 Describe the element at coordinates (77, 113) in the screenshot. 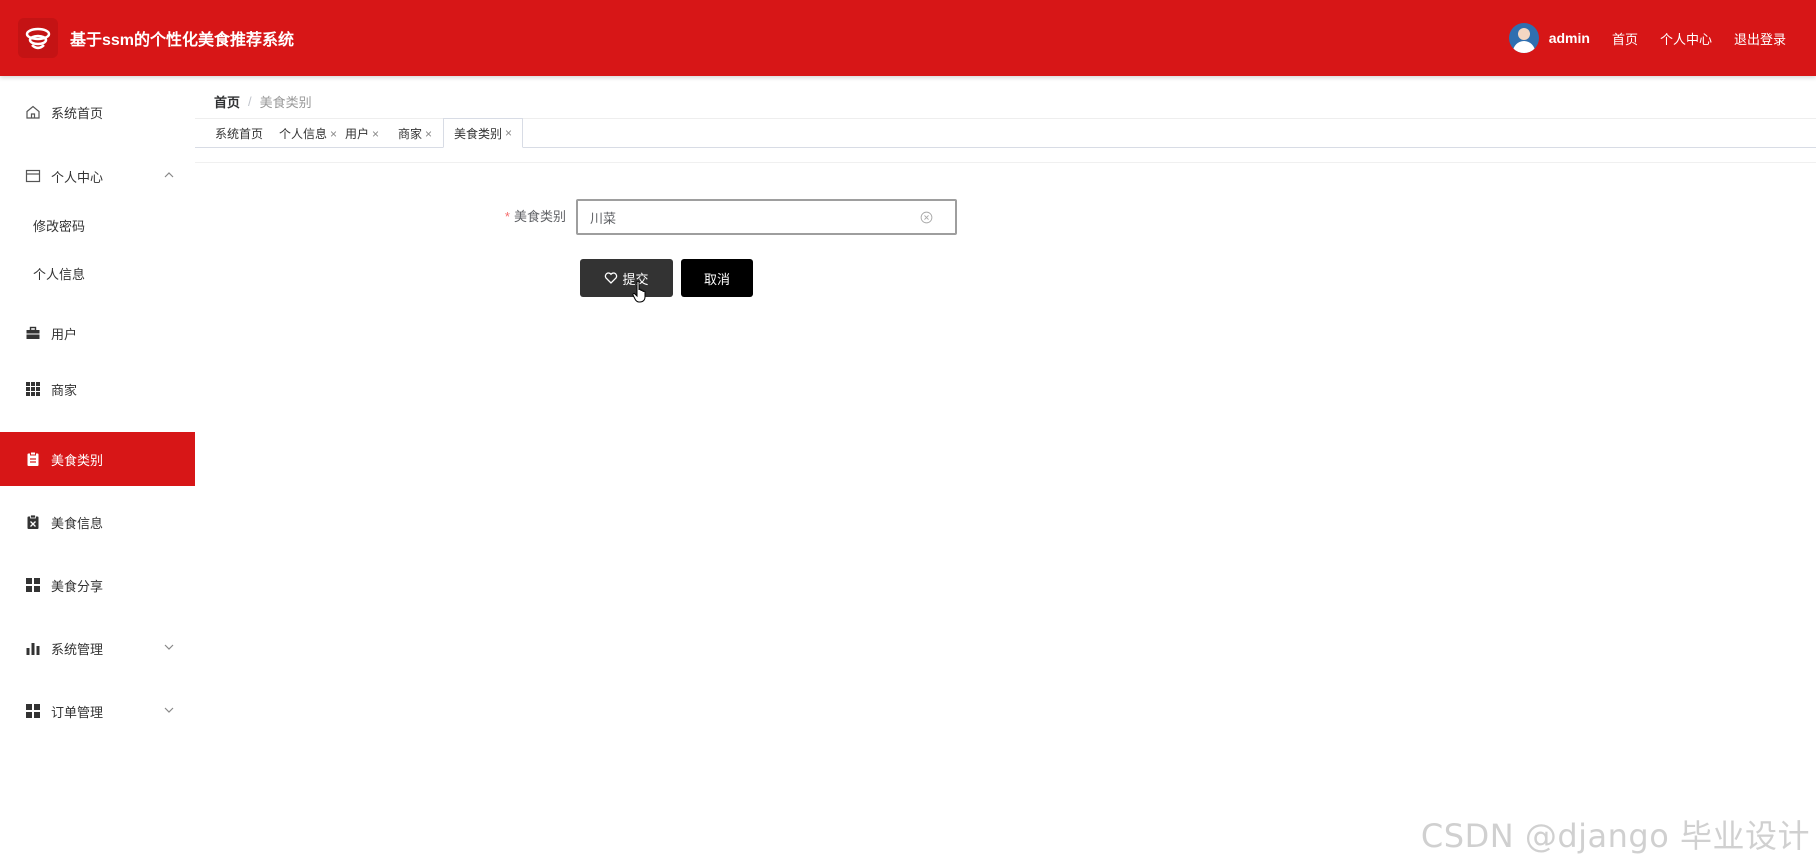

I see `sidebar-item-label: 系统首页` at that location.